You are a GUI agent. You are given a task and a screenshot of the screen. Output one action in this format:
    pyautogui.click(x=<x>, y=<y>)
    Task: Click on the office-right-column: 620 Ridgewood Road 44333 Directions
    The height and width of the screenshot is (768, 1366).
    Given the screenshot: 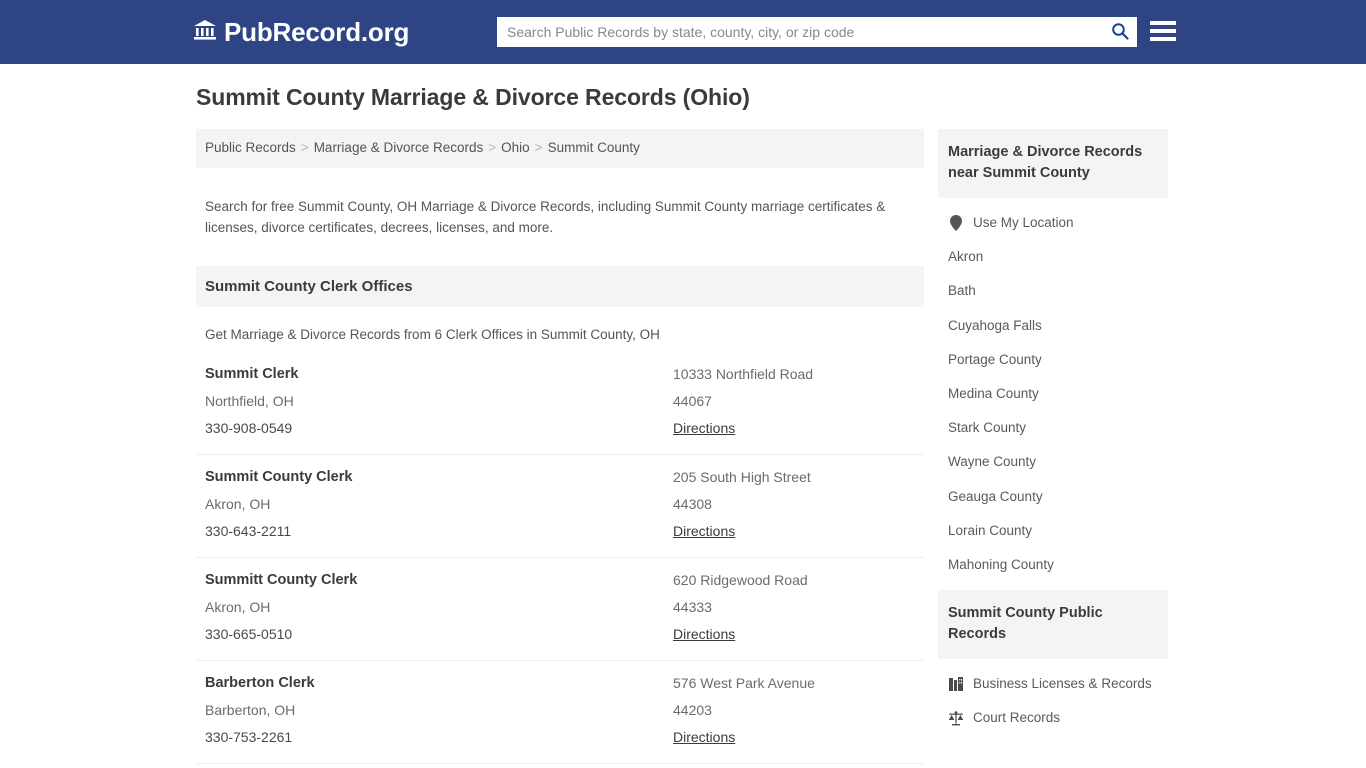 What is the action you would take?
    pyautogui.click(x=794, y=608)
    